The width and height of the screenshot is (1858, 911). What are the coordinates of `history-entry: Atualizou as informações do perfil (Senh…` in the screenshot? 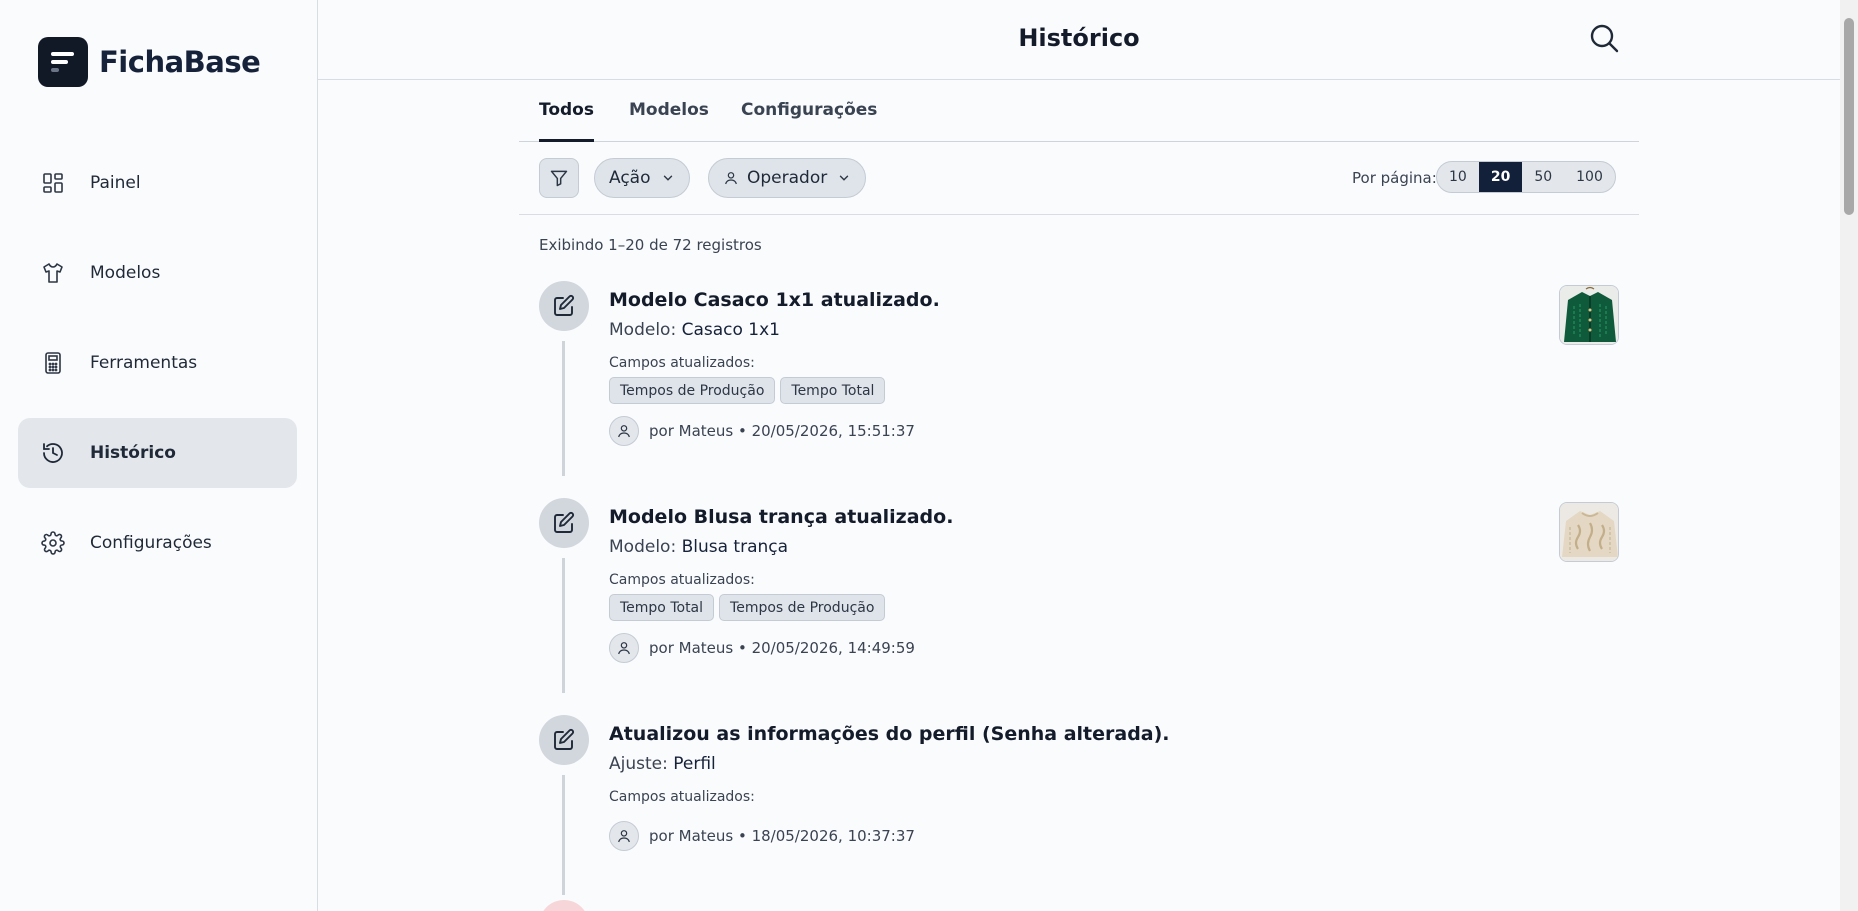 It's located at (1079, 813).